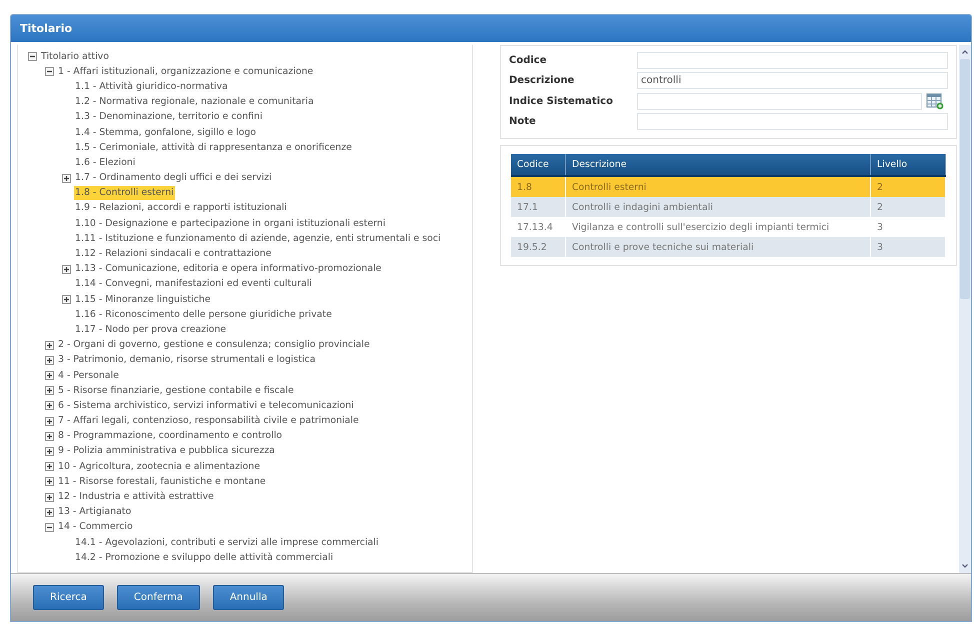  Describe the element at coordinates (136, 497) in the screenshot. I see `tree-item: 12 - Industria e attività estrattive` at that location.